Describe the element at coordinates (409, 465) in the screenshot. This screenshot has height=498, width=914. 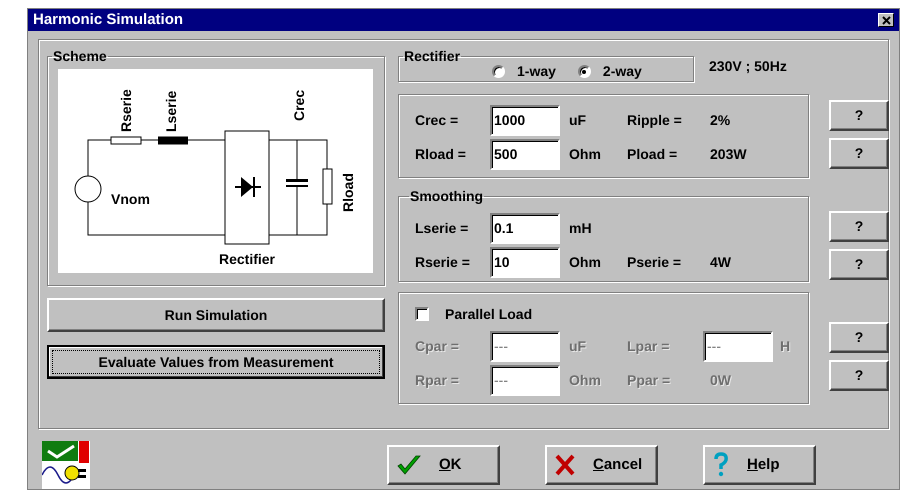
I see `checkmark-icon` at that location.